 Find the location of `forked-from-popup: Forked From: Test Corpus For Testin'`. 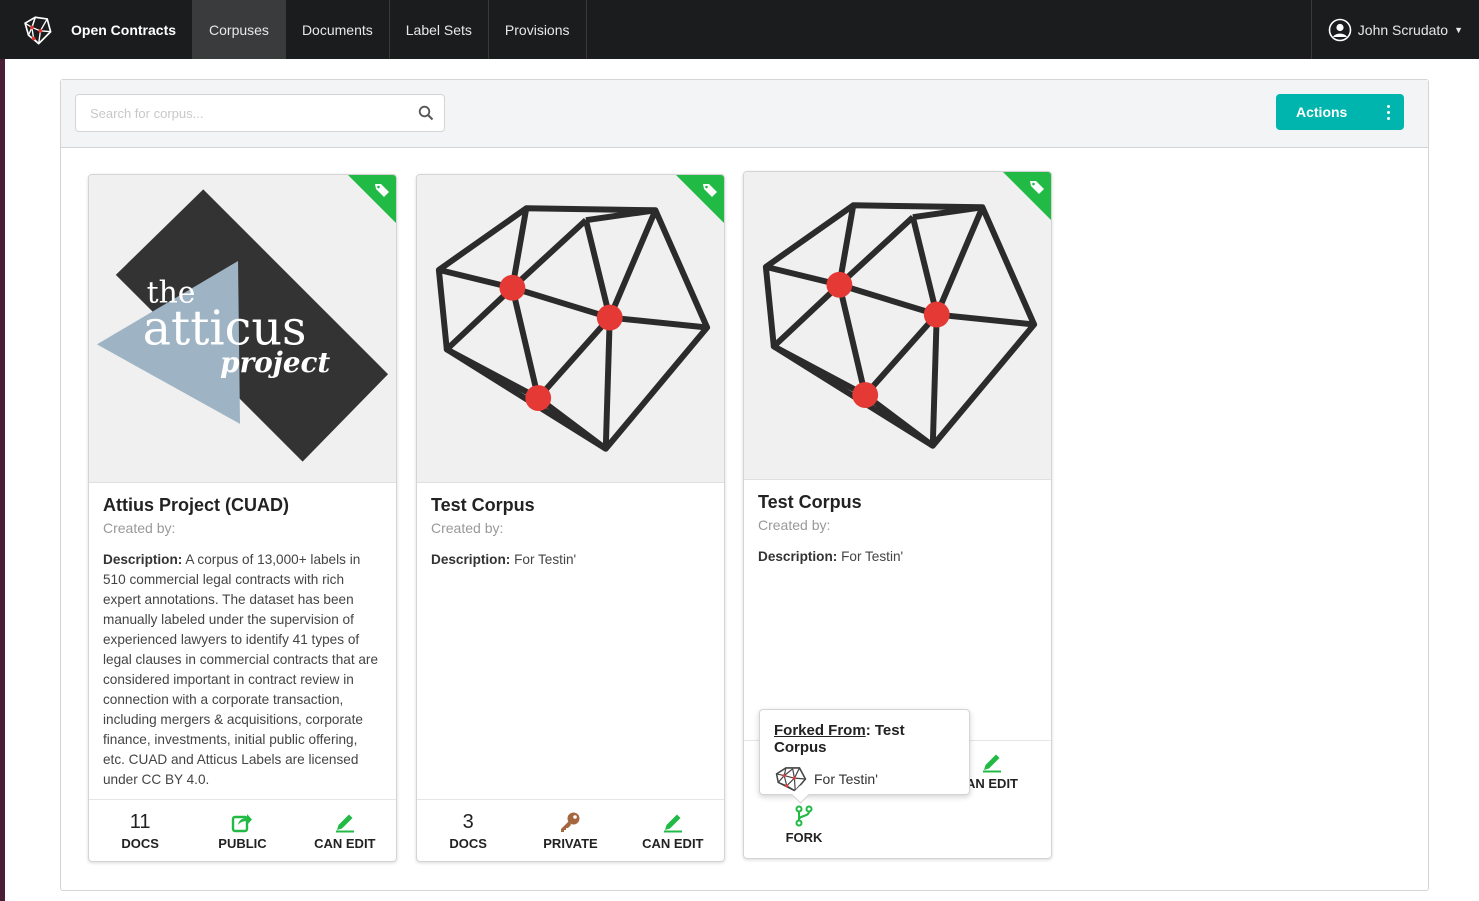

forked-from-popup: Forked From: Test Corpus For Testin' is located at coordinates (864, 752).